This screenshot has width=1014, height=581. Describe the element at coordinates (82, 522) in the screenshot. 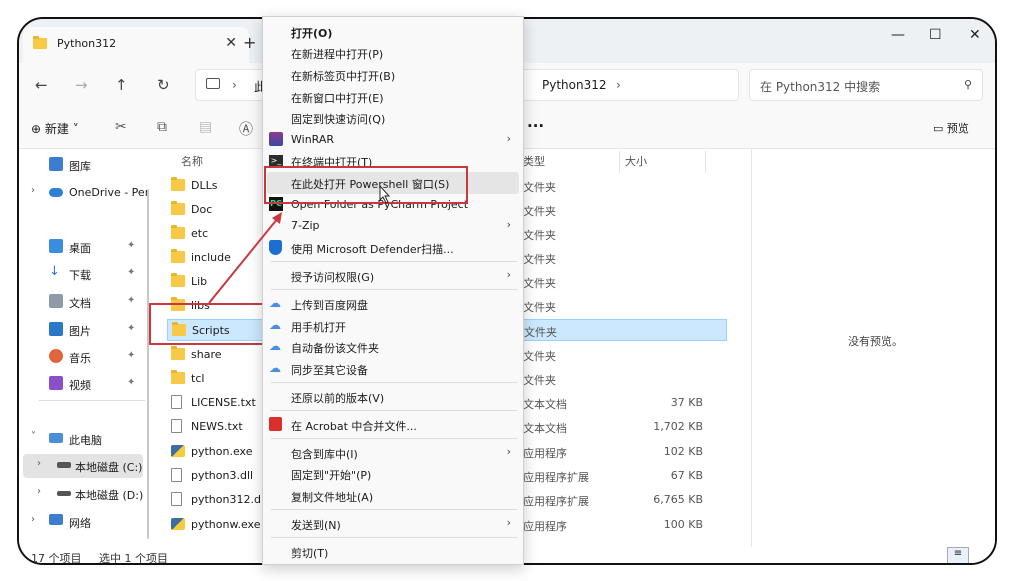

I see `nav-item-network: › 网络` at that location.